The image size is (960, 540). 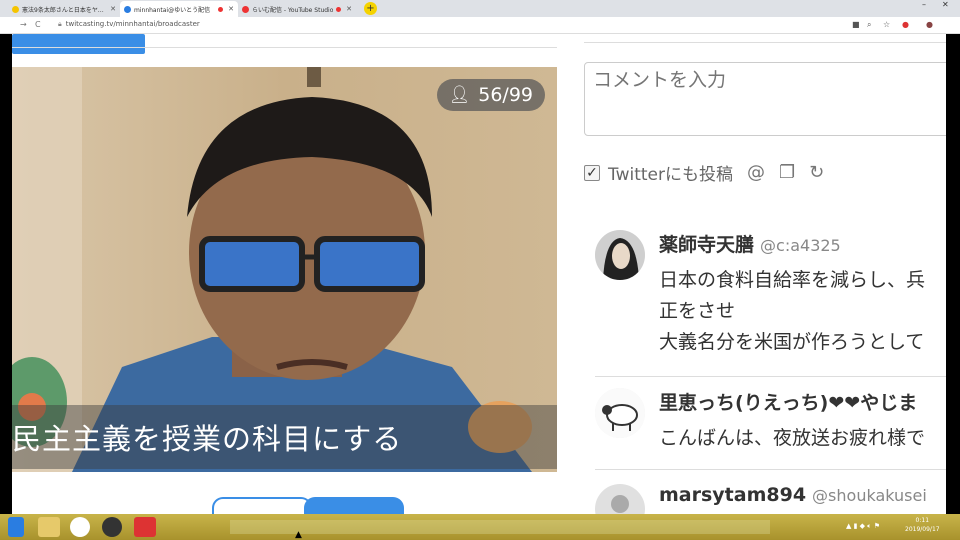 What do you see at coordinates (49, 527) in the screenshot?
I see `file-explorer-icon` at bounding box center [49, 527].